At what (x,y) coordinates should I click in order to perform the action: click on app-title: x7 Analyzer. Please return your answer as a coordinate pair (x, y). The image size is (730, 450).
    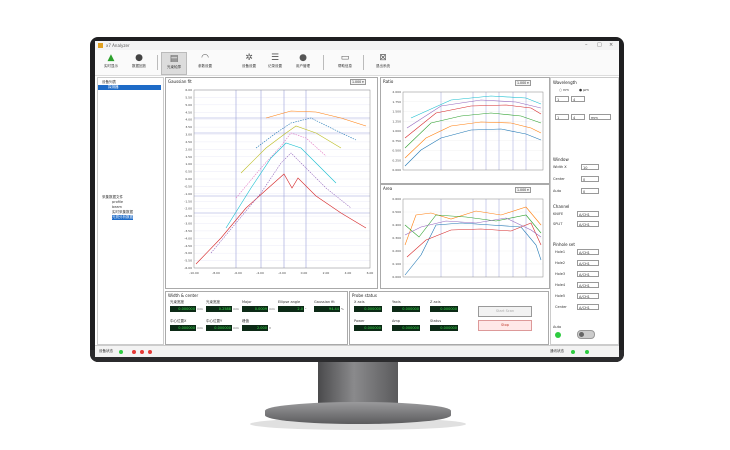
    Looking at the image, I should click on (118, 45).